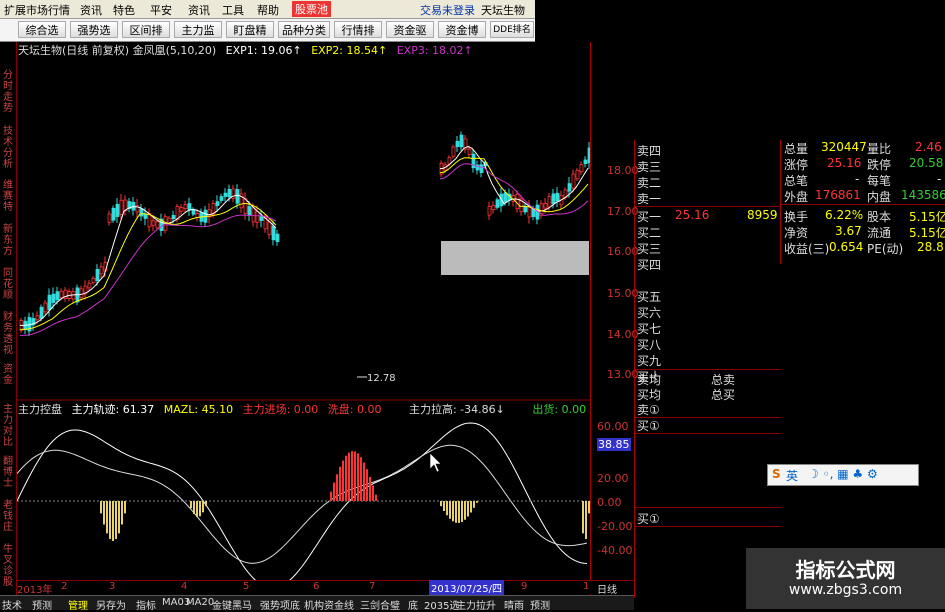 This screenshot has width=945, height=612. What do you see at coordinates (649, 297) in the screenshot?
I see `buy-level-5: 买五` at bounding box center [649, 297].